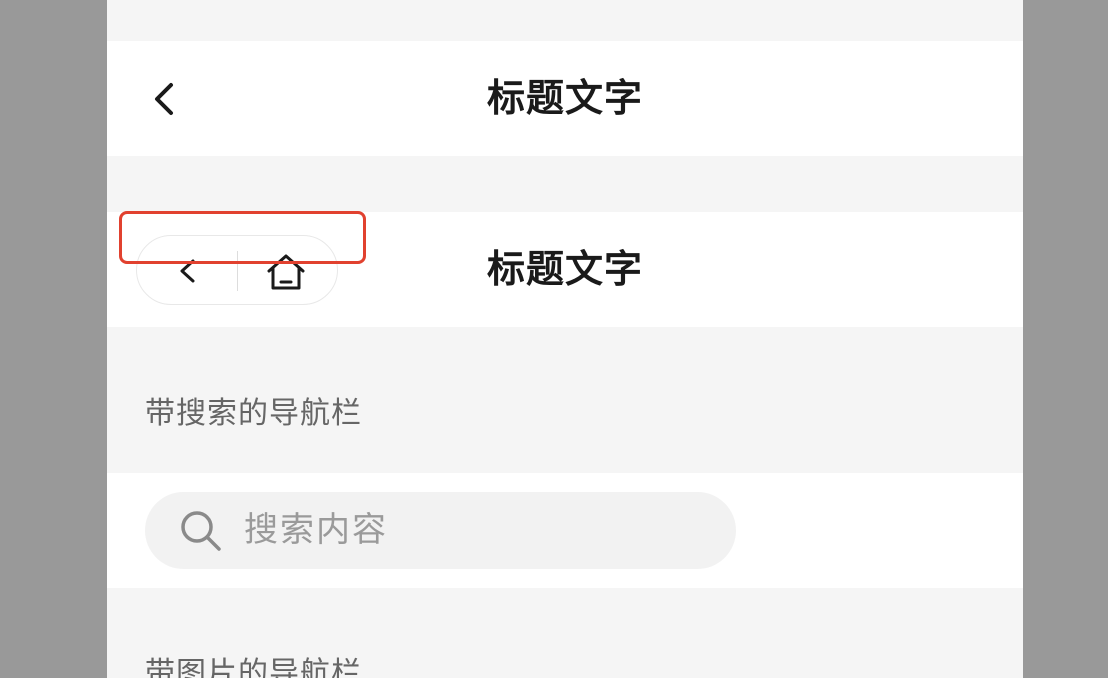 Image resolution: width=1108 pixels, height=678 pixels. I want to click on search-placeholder: 搜索内容, so click(316, 530).